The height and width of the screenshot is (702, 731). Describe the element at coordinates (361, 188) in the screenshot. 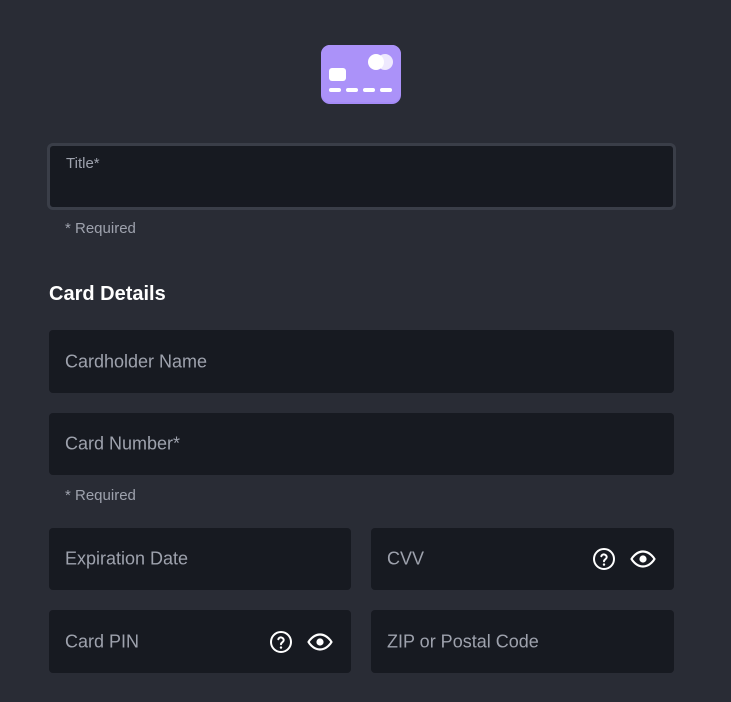

I see `title-input` at that location.